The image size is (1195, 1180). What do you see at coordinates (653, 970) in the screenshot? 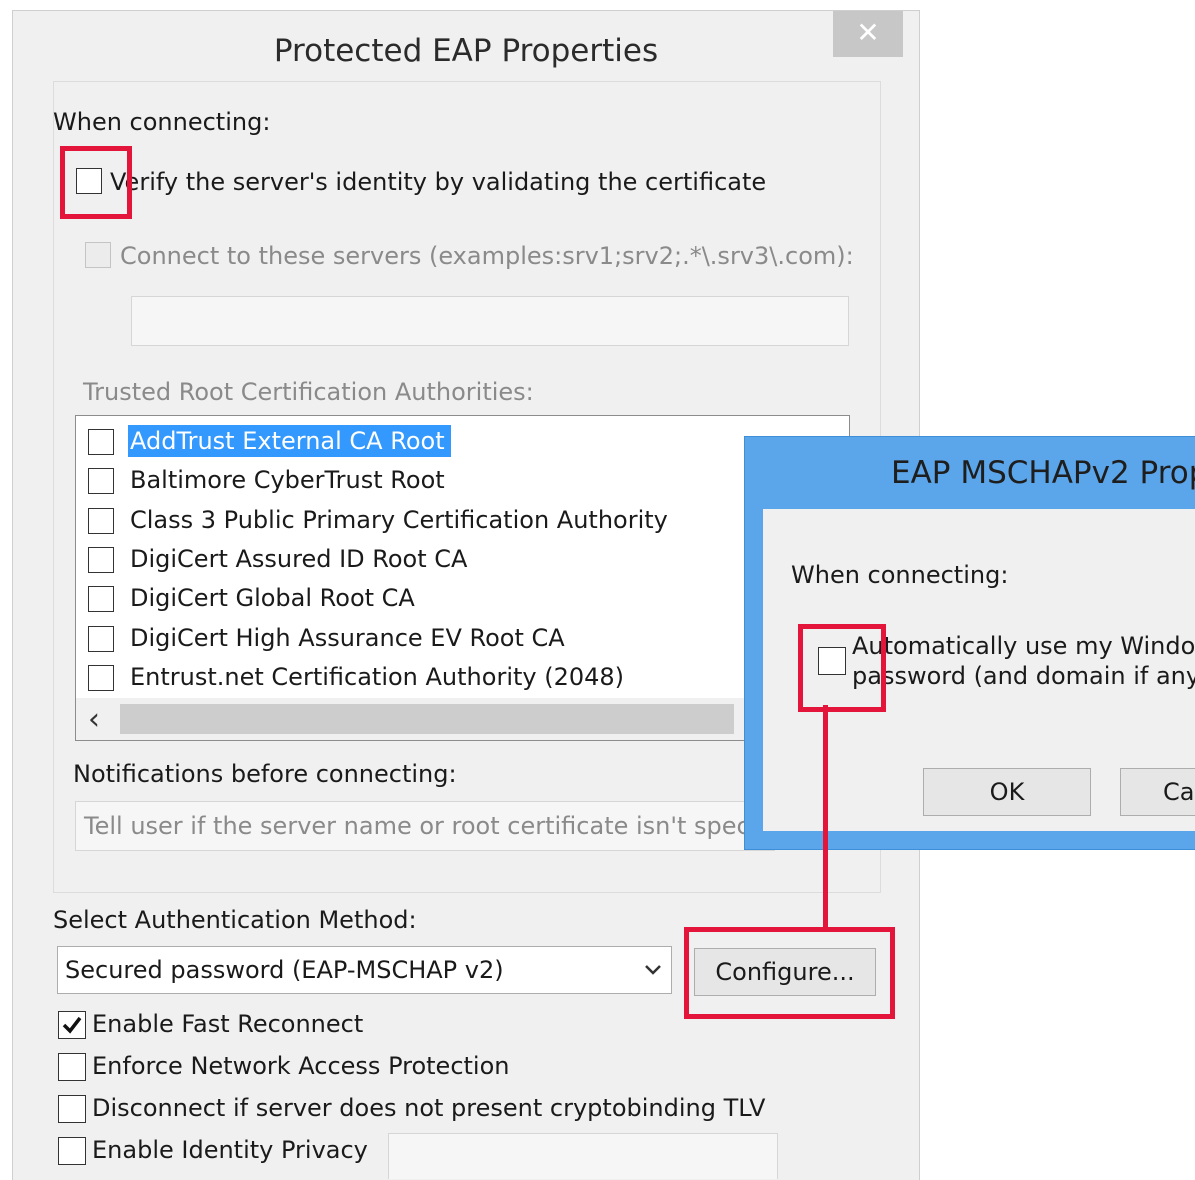
I see `chevron-down-icon` at bounding box center [653, 970].